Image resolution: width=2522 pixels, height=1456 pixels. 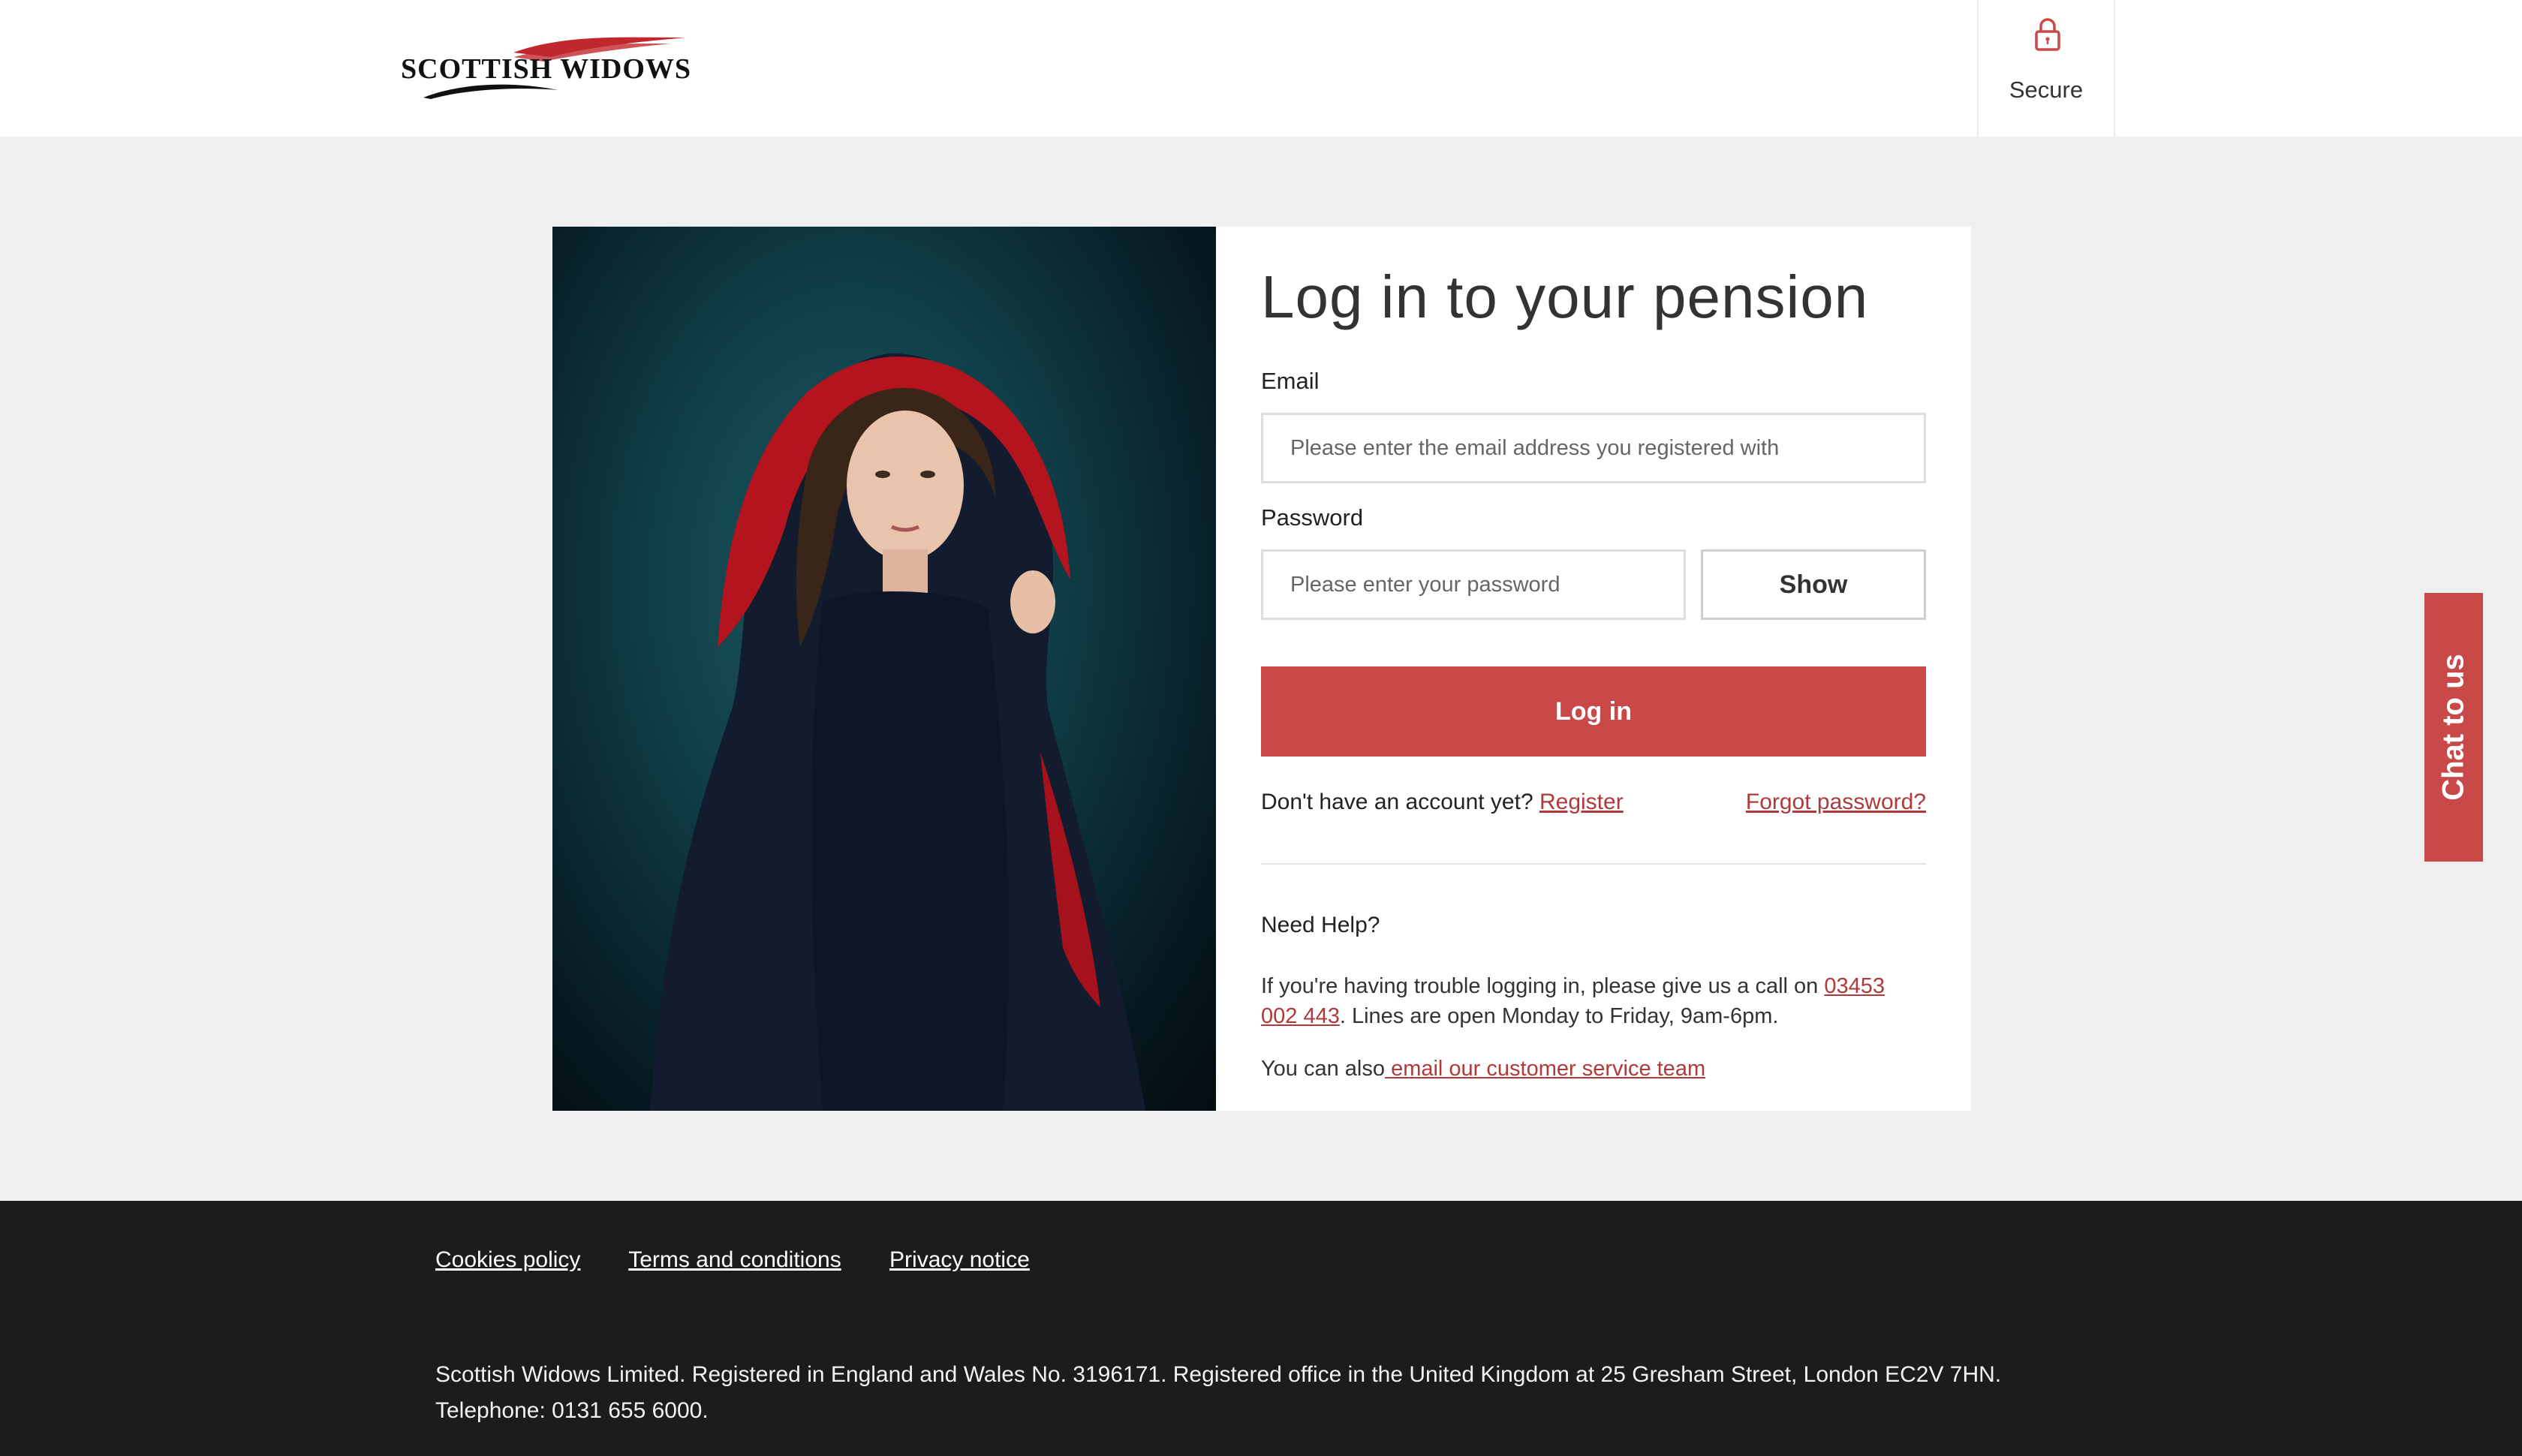 I want to click on no-account-text: Don't have an account yet?, so click(x=1397, y=802).